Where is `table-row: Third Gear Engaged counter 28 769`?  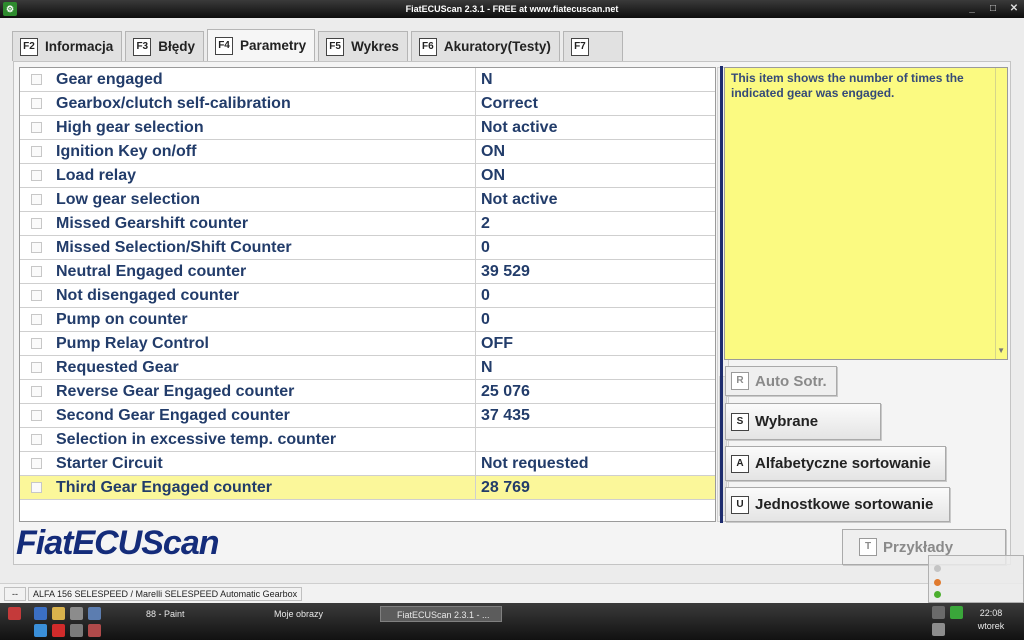
table-row: Third Gear Engaged counter 28 769 is located at coordinates (367, 488).